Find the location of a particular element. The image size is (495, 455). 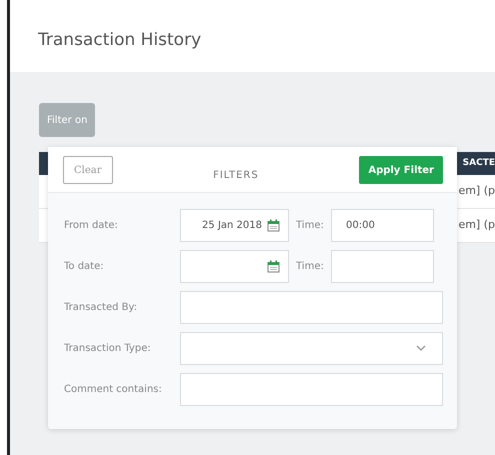

field-label: Transacted By: is located at coordinates (101, 308).